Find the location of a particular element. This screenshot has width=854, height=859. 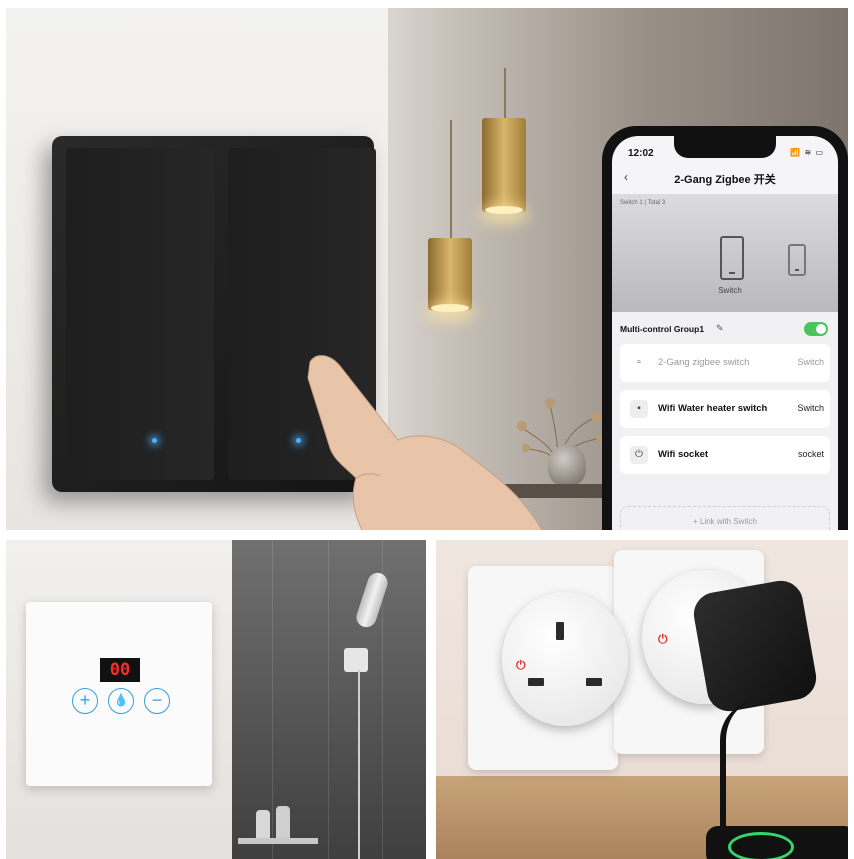

device-title: 2-Gang Zigbee 开关 is located at coordinates (725, 180).